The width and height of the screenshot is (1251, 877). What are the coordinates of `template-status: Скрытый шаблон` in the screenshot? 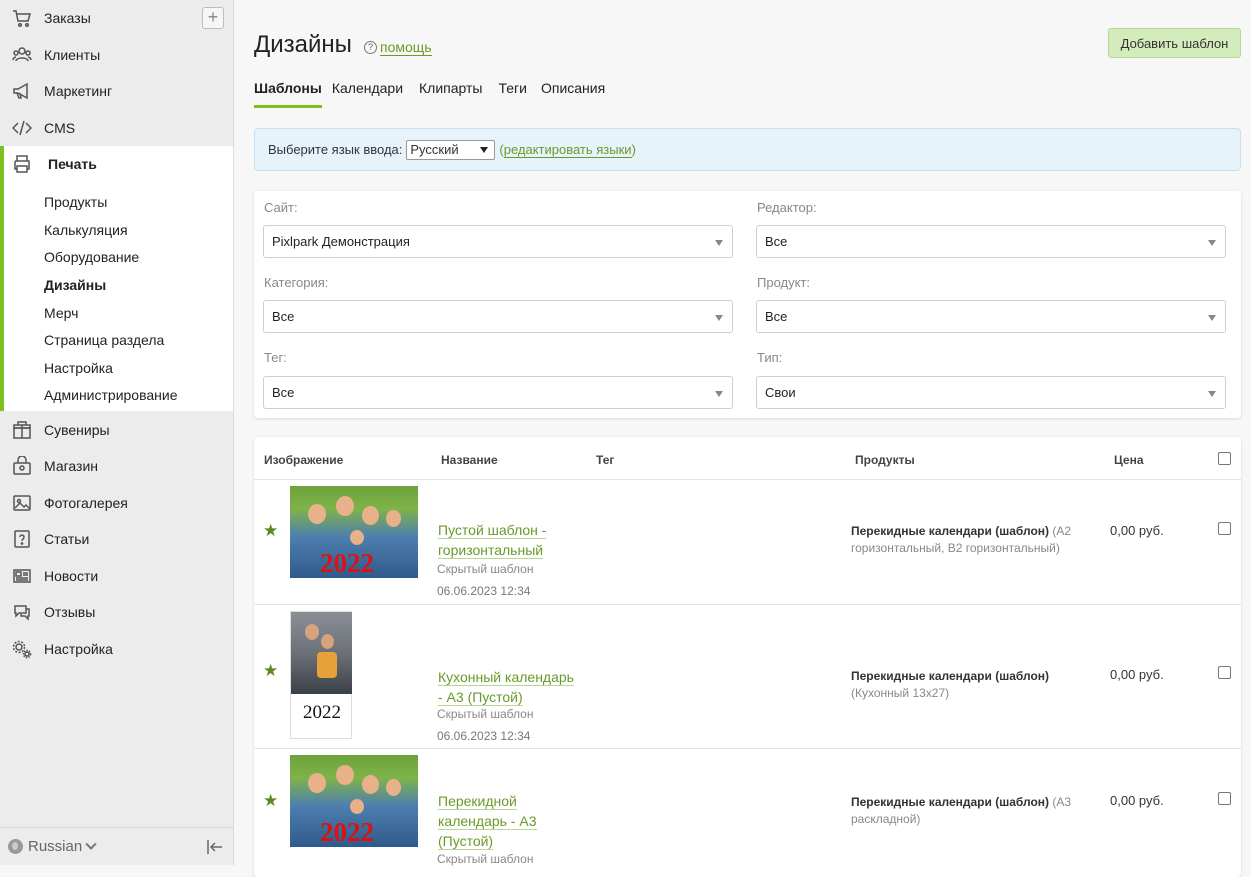 It's located at (485, 714).